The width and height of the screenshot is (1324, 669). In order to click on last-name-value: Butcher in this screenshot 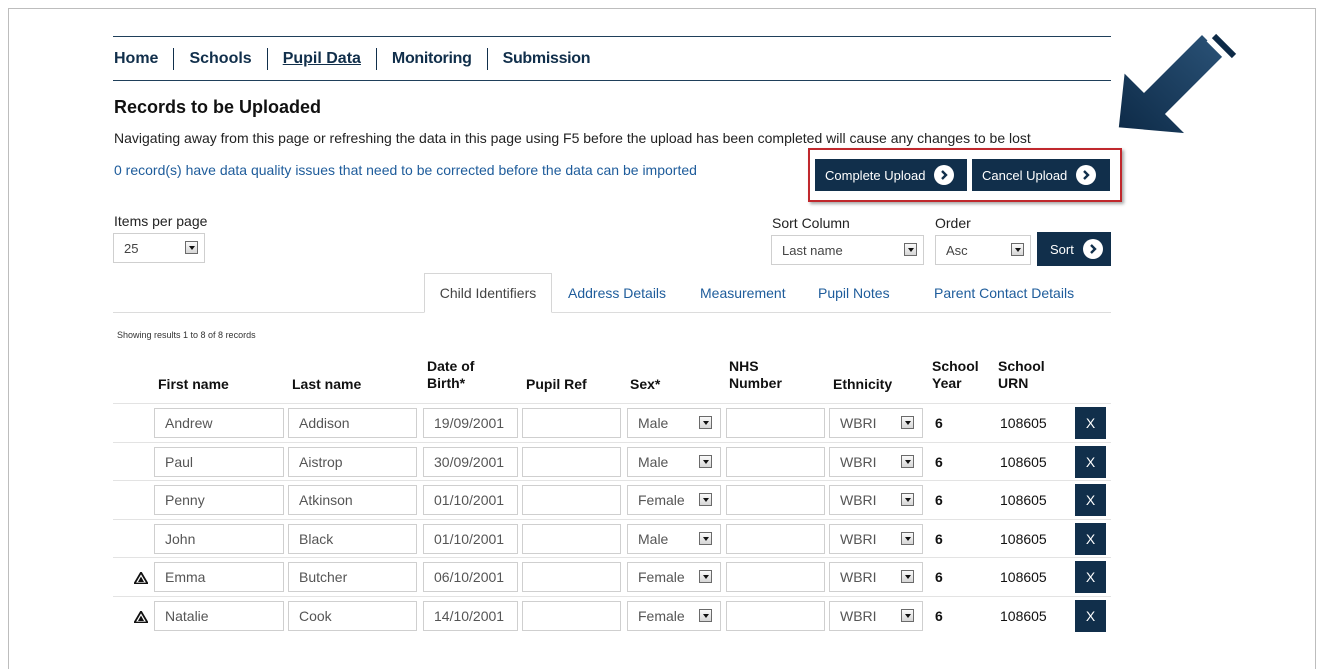, I will do `click(323, 577)`.